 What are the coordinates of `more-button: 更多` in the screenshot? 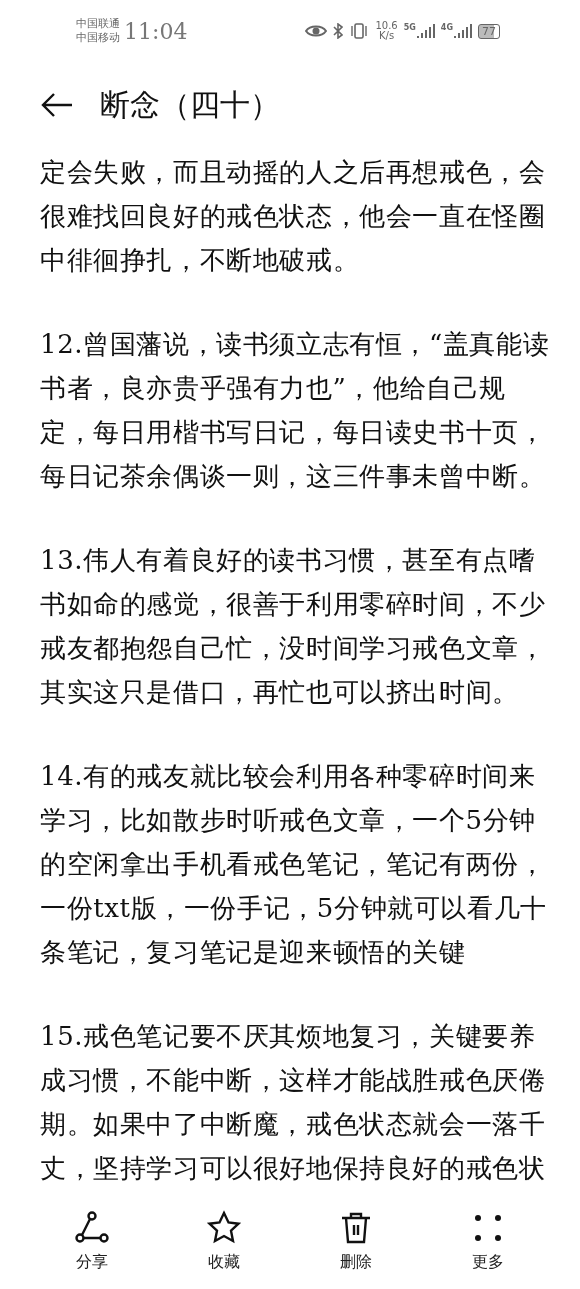 It's located at (488, 1241).